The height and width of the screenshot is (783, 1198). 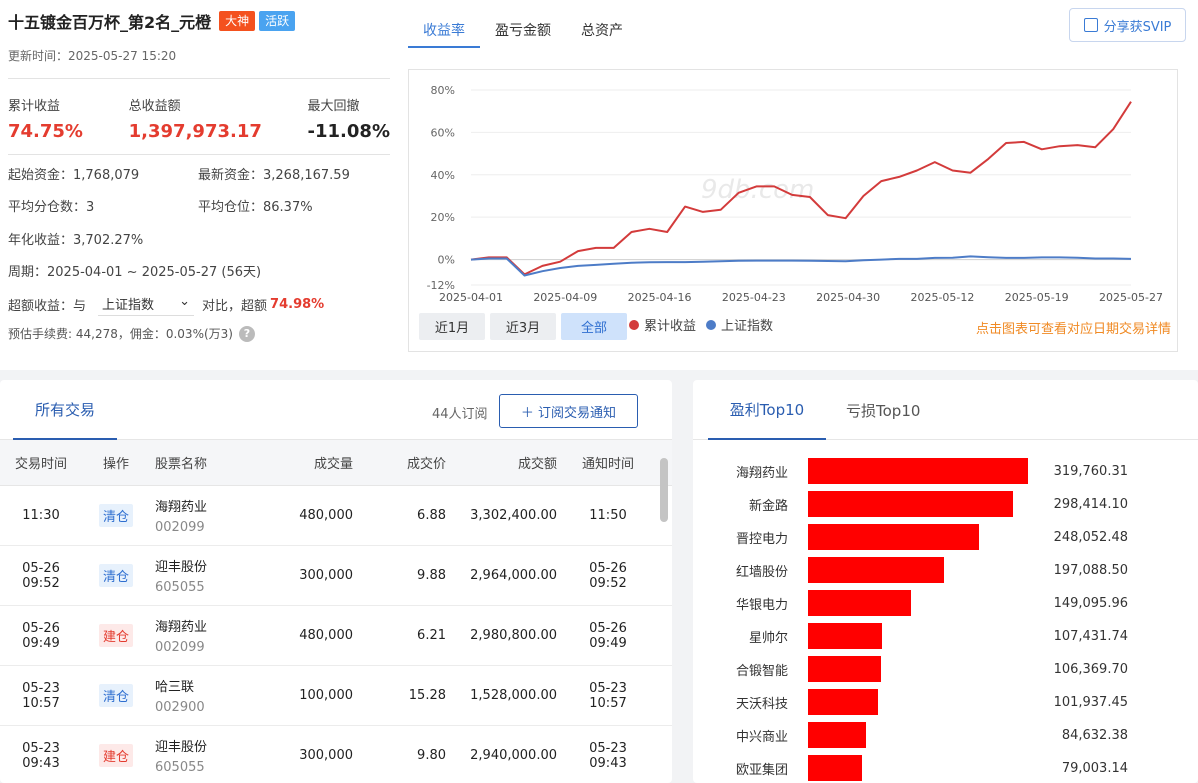 I want to click on col-header-op: 操作, so click(x=115, y=464).